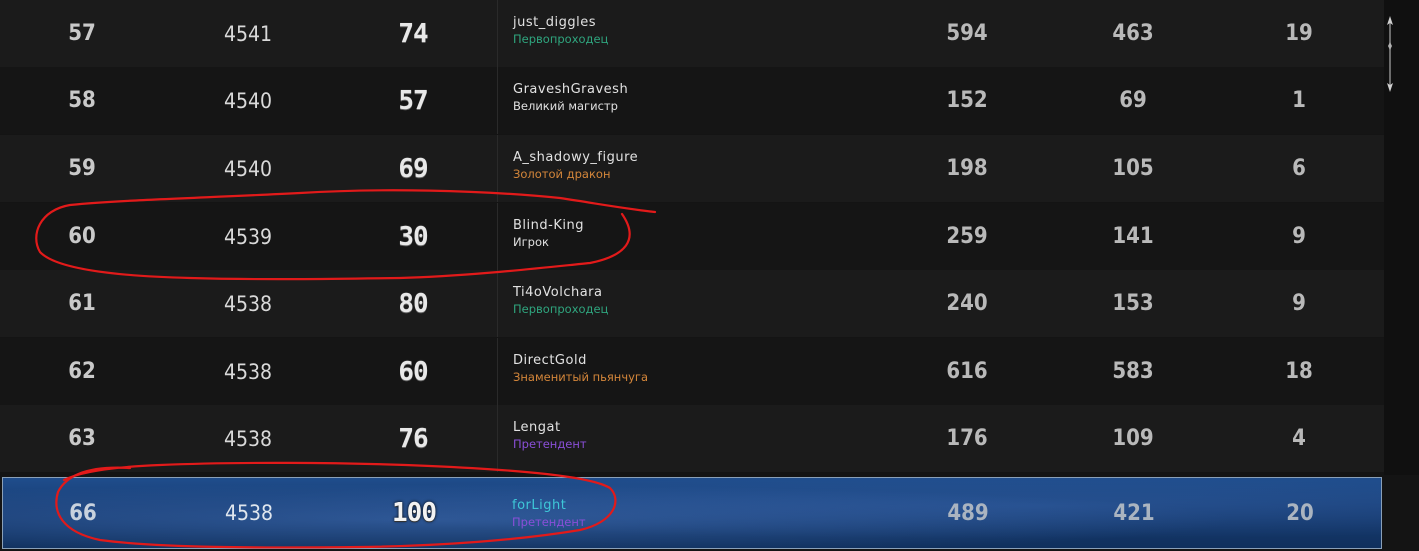 The width and height of the screenshot is (1419, 551). I want to click on player-name: Lengat, so click(550, 427).